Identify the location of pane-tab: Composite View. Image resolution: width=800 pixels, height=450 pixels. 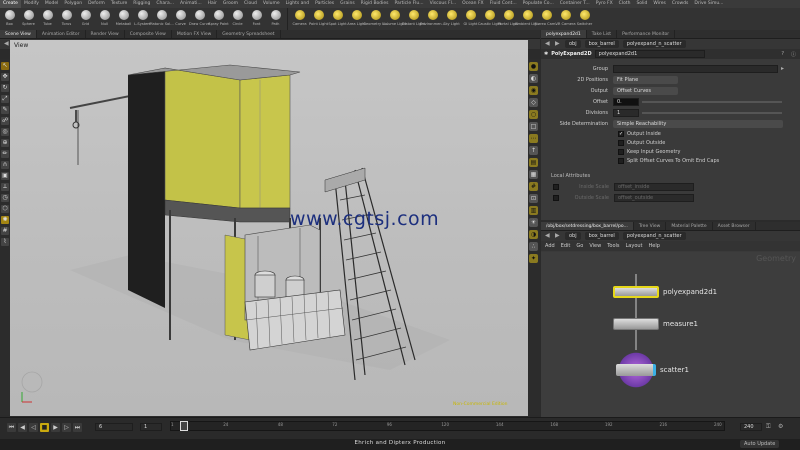
(148, 34).